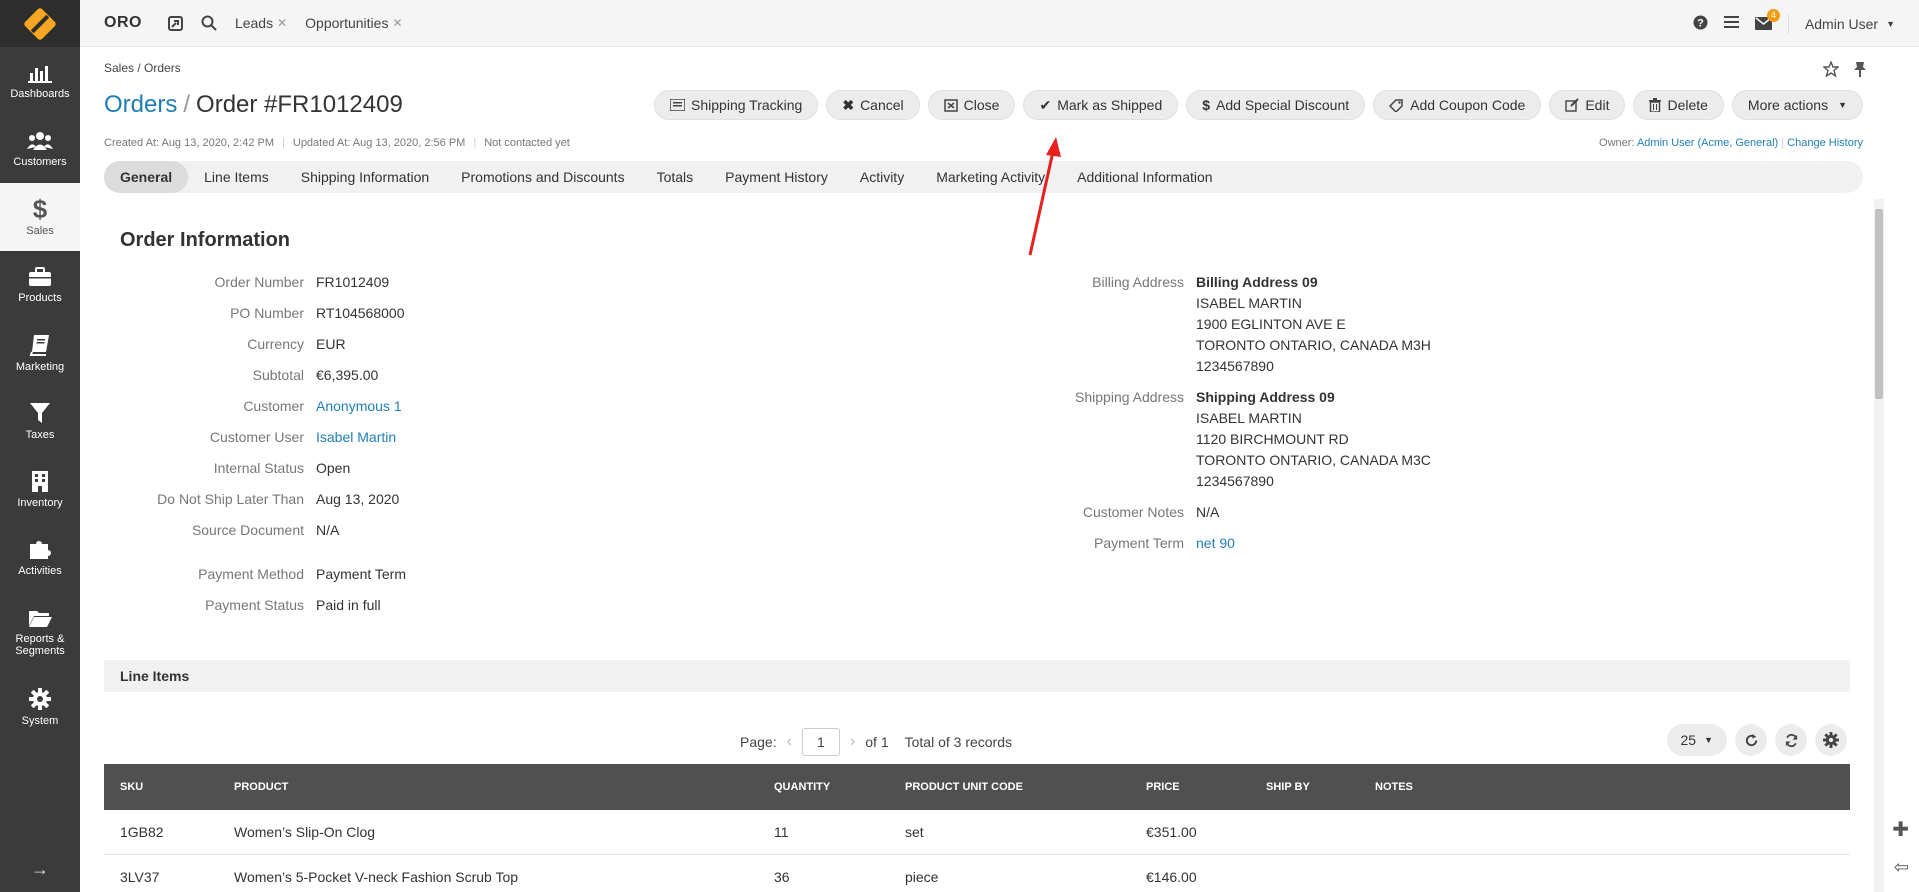 Image resolution: width=1919 pixels, height=892 pixels. Describe the element at coordinates (40, 489) in the screenshot. I see `sidebar-item-inventory: Inventory` at that location.